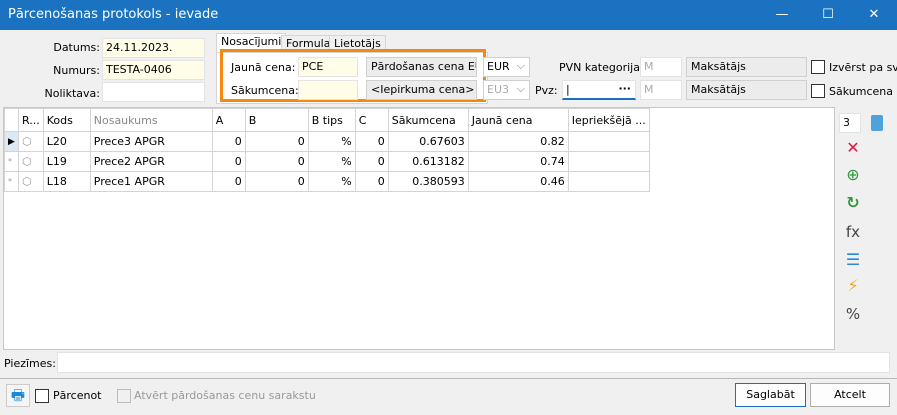 This screenshot has height=415, width=897. Describe the element at coordinates (850, 395) in the screenshot. I see `cancel-button: Atcelt` at that location.